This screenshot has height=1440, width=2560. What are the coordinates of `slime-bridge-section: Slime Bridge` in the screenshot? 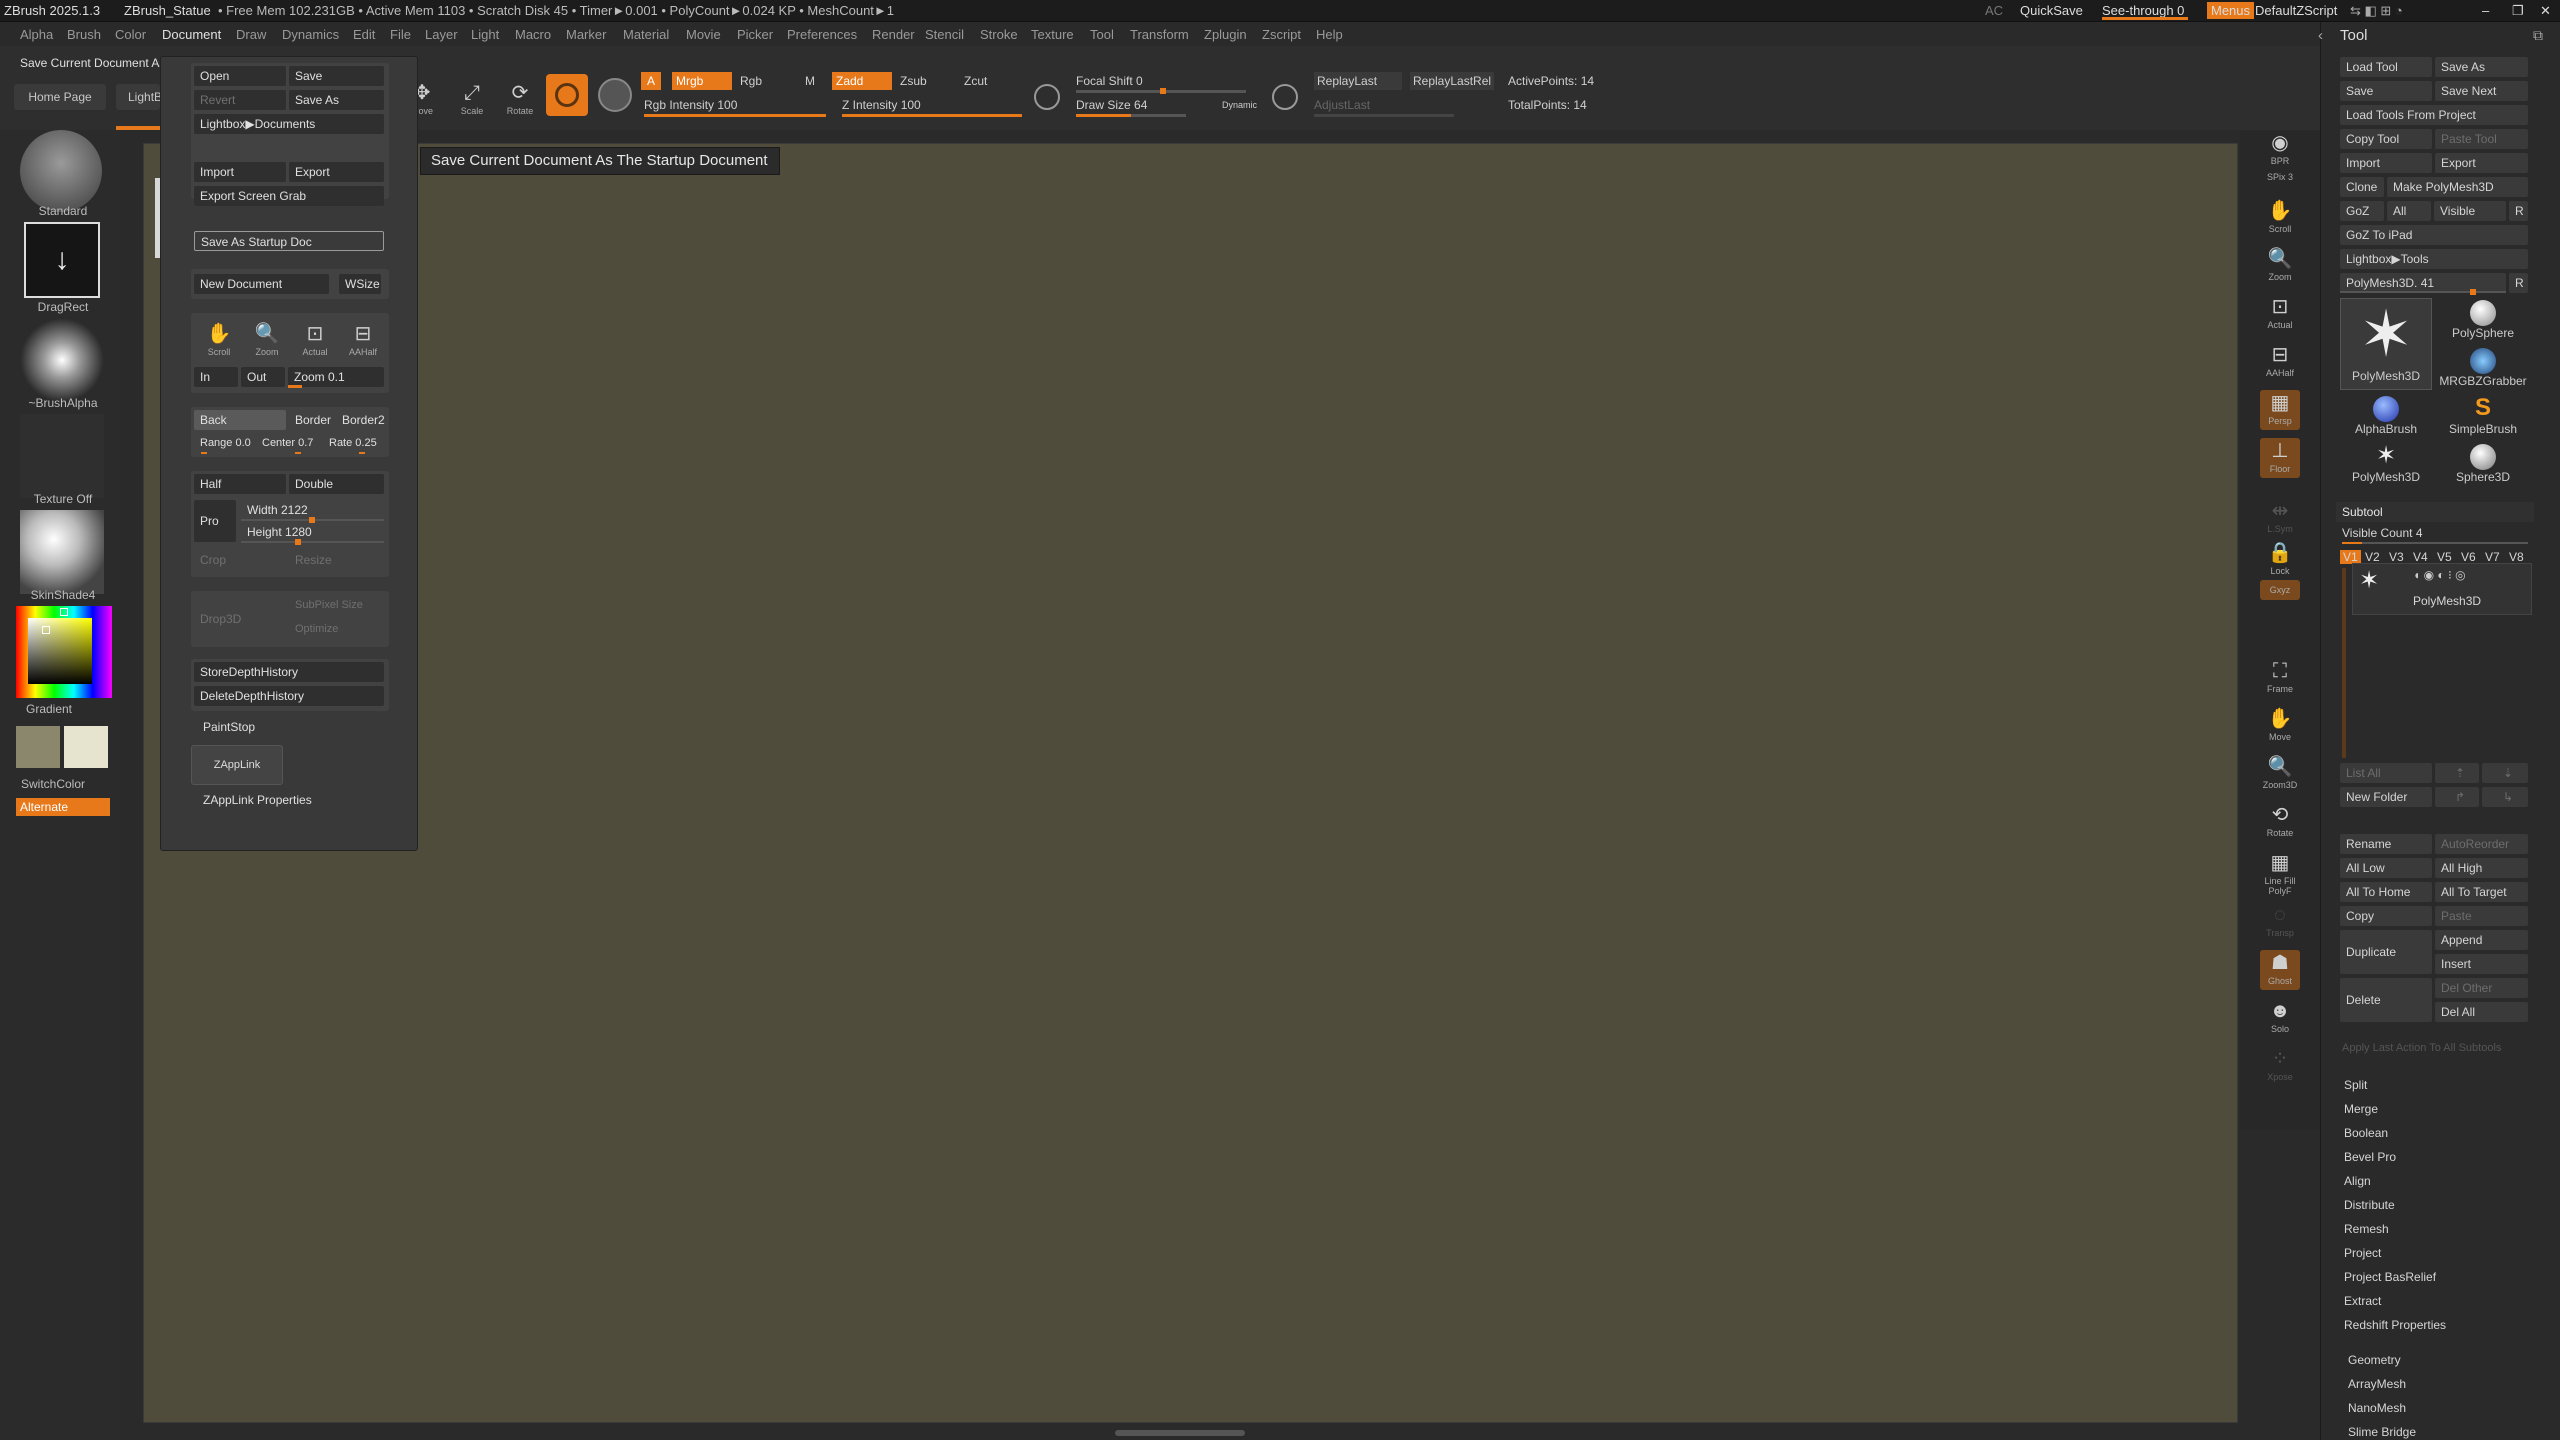 It's located at (2382, 1432).